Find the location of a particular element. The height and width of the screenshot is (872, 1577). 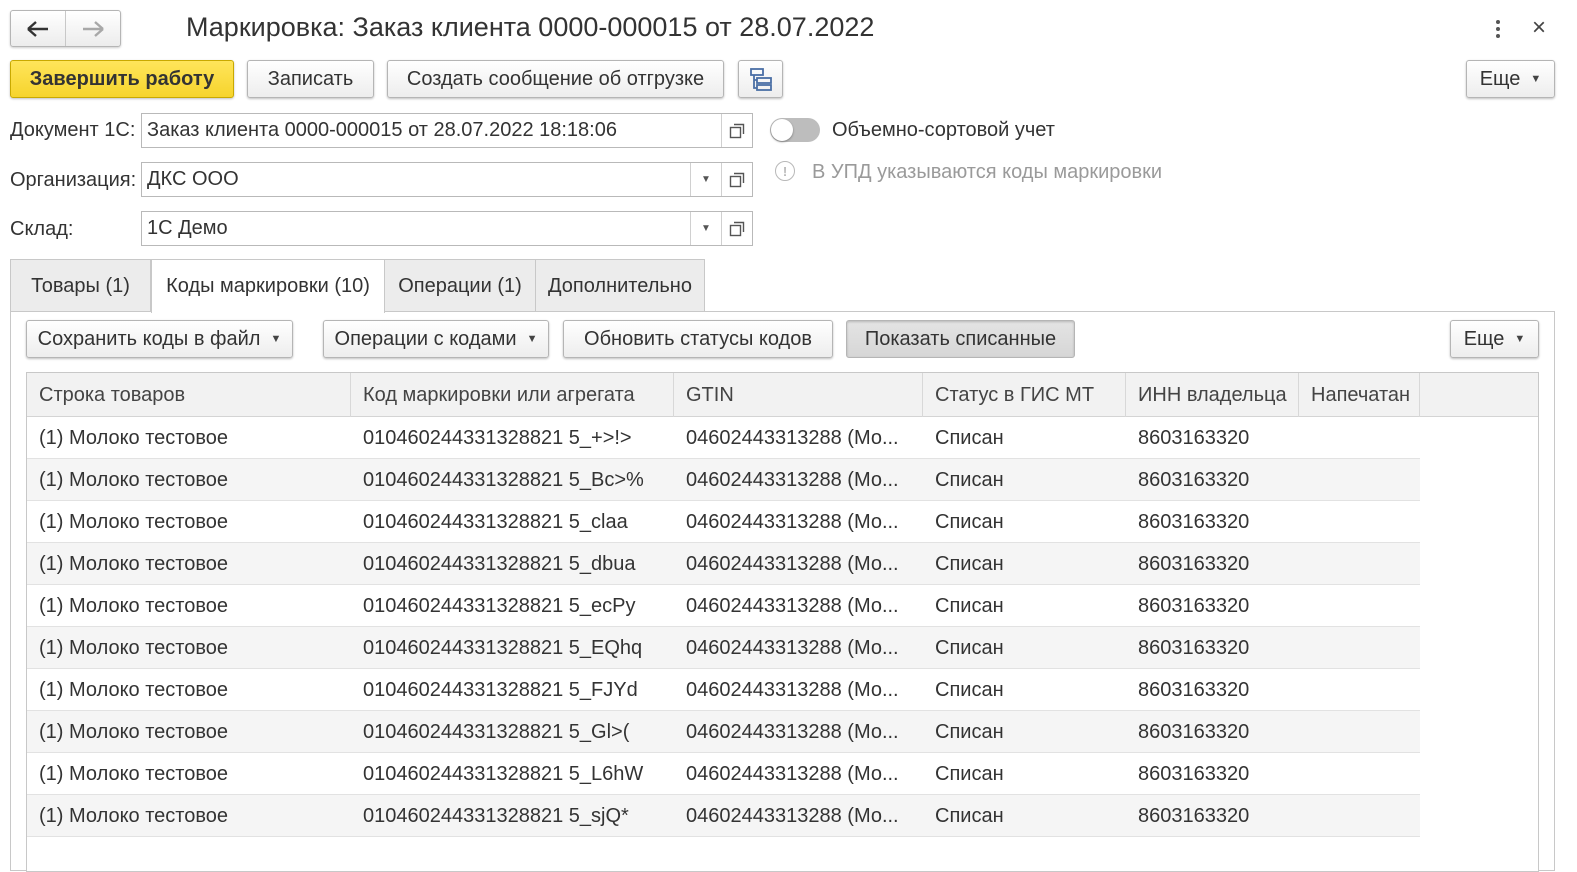

toggle-knob is located at coordinates (782, 130).